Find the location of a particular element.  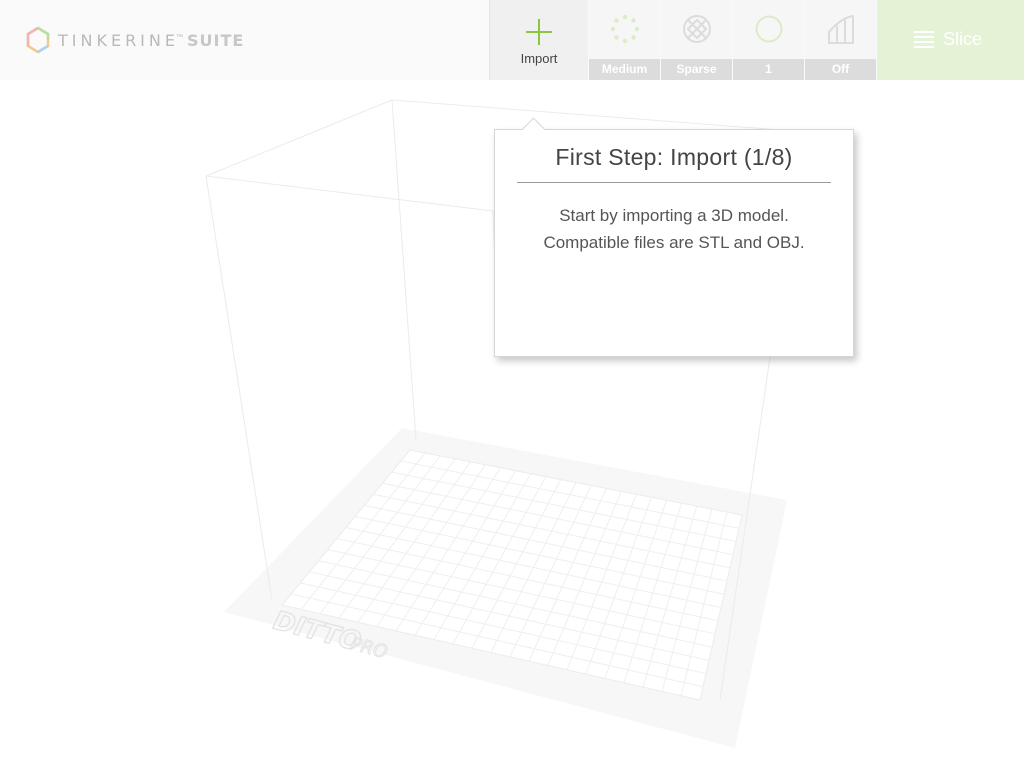

slice-label: Slice is located at coordinates (963, 39).